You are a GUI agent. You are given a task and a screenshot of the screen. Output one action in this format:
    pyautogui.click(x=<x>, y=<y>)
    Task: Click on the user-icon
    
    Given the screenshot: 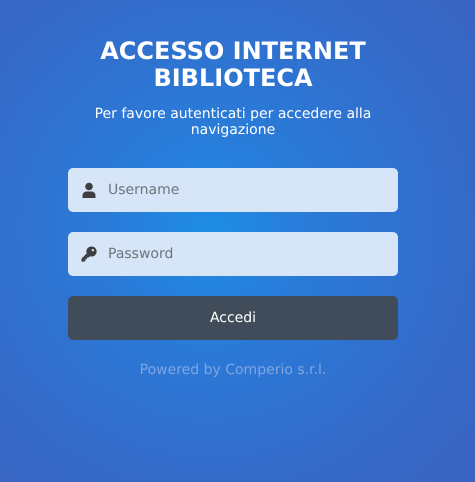 What is the action you would take?
    pyautogui.click(x=89, y=190)
    